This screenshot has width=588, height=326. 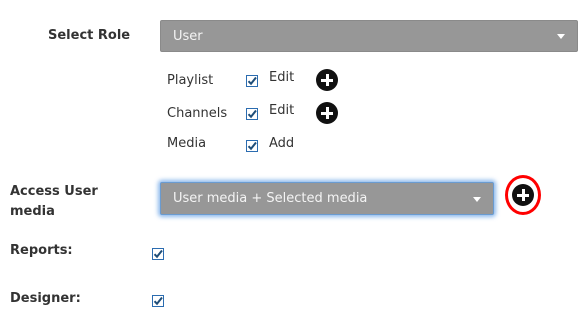 What do you see at coordinates (45, 298) in the screenshot?
I see `designer-label: Designer:` at bounding box center [45, 298].